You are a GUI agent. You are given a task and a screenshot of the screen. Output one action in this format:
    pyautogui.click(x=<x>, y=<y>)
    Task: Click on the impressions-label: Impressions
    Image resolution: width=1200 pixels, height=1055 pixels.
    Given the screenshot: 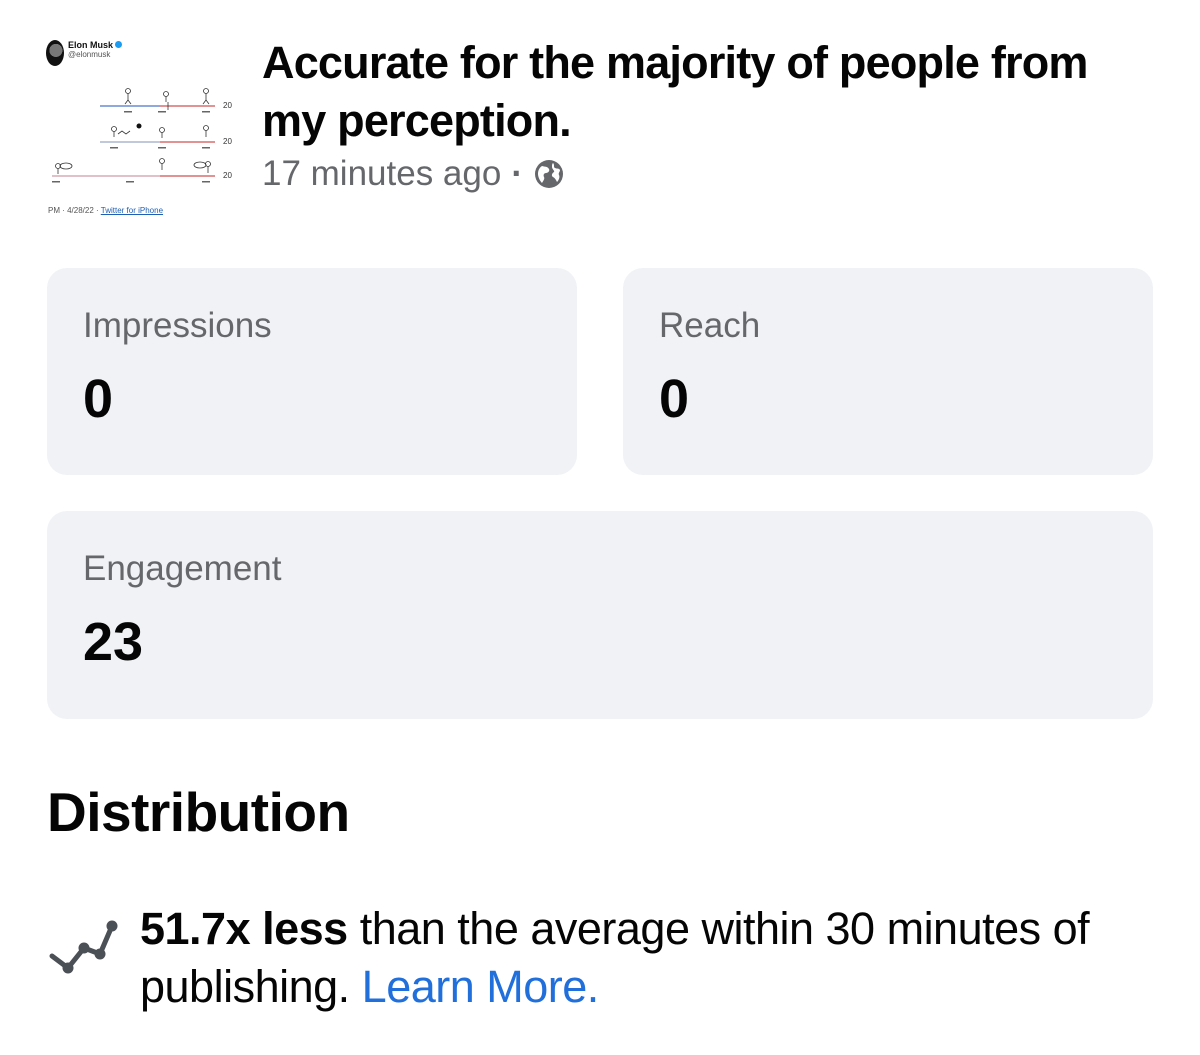 What is the action you would take?
    pyautogui.click(x=177, y=325)
    